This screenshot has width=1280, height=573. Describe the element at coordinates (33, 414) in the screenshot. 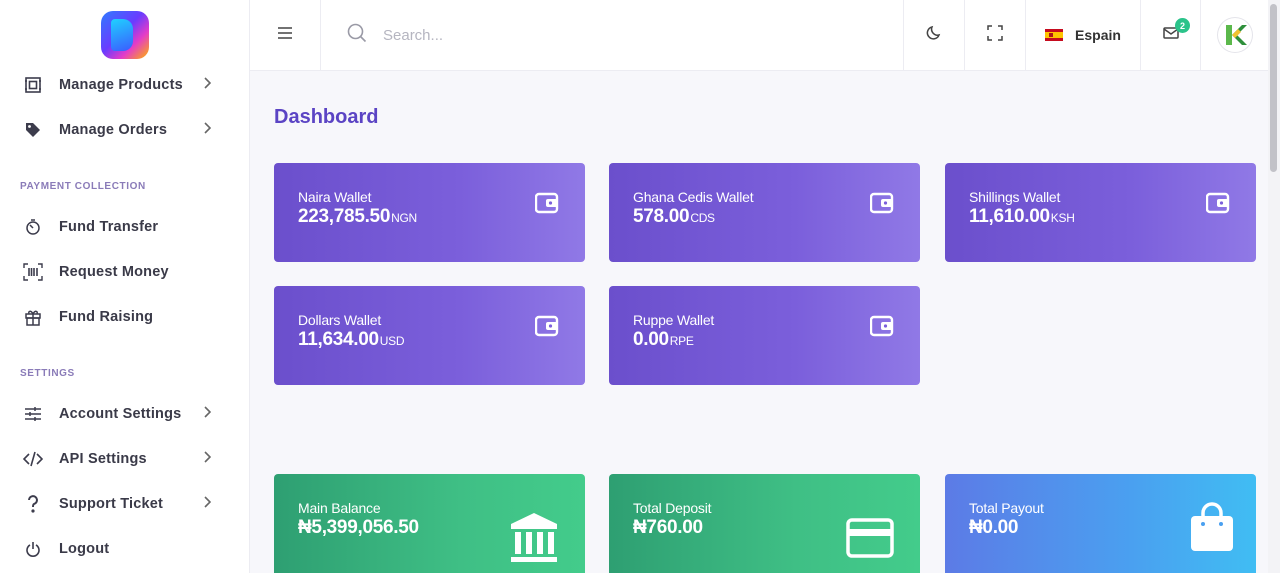

I see `sliders-icon` at that location.